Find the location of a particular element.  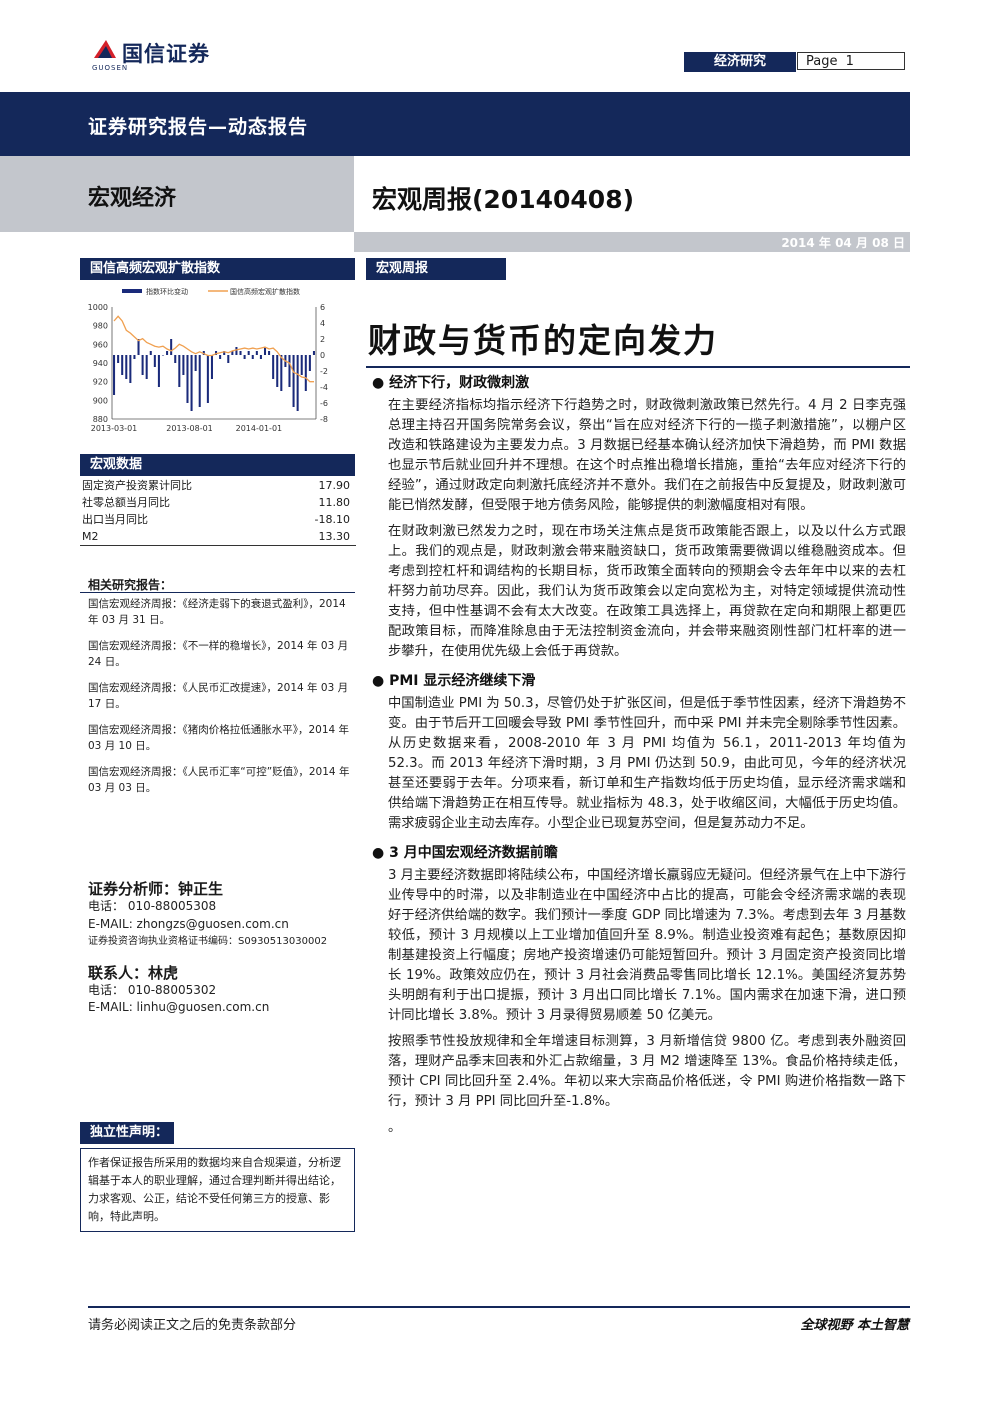

logo-text: 国信证券 is located at coordinates (166, 54).